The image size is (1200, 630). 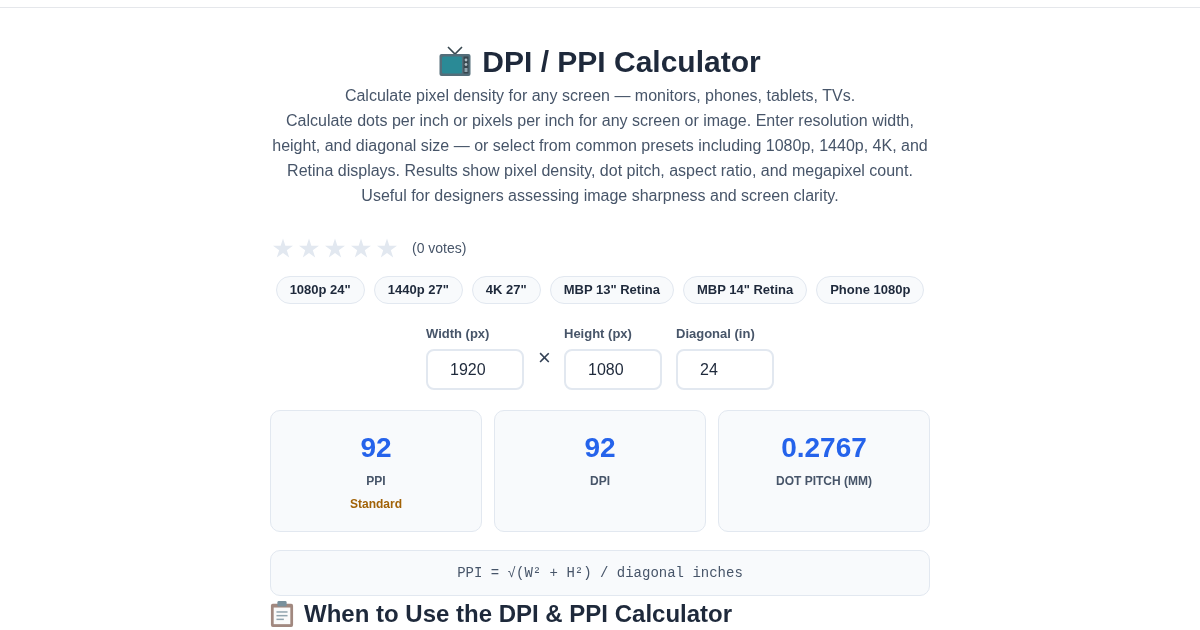 I want to click on preset-button: MBP 13" Retina, so click(x=611, y=290).